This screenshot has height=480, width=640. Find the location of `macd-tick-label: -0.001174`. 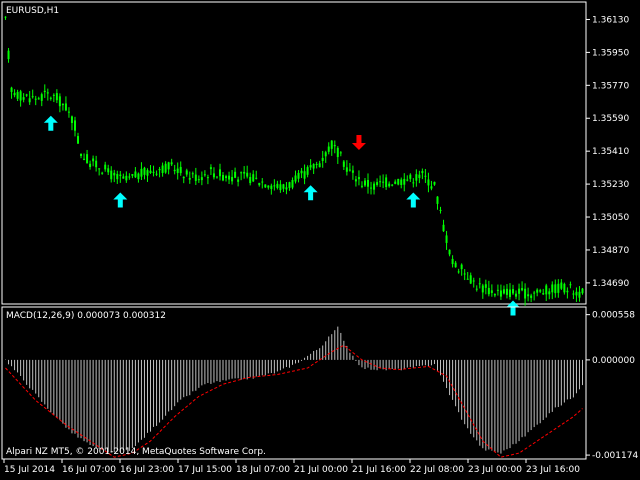

macd-tick-label: -0.001174 is located at coordinates (615, 456).